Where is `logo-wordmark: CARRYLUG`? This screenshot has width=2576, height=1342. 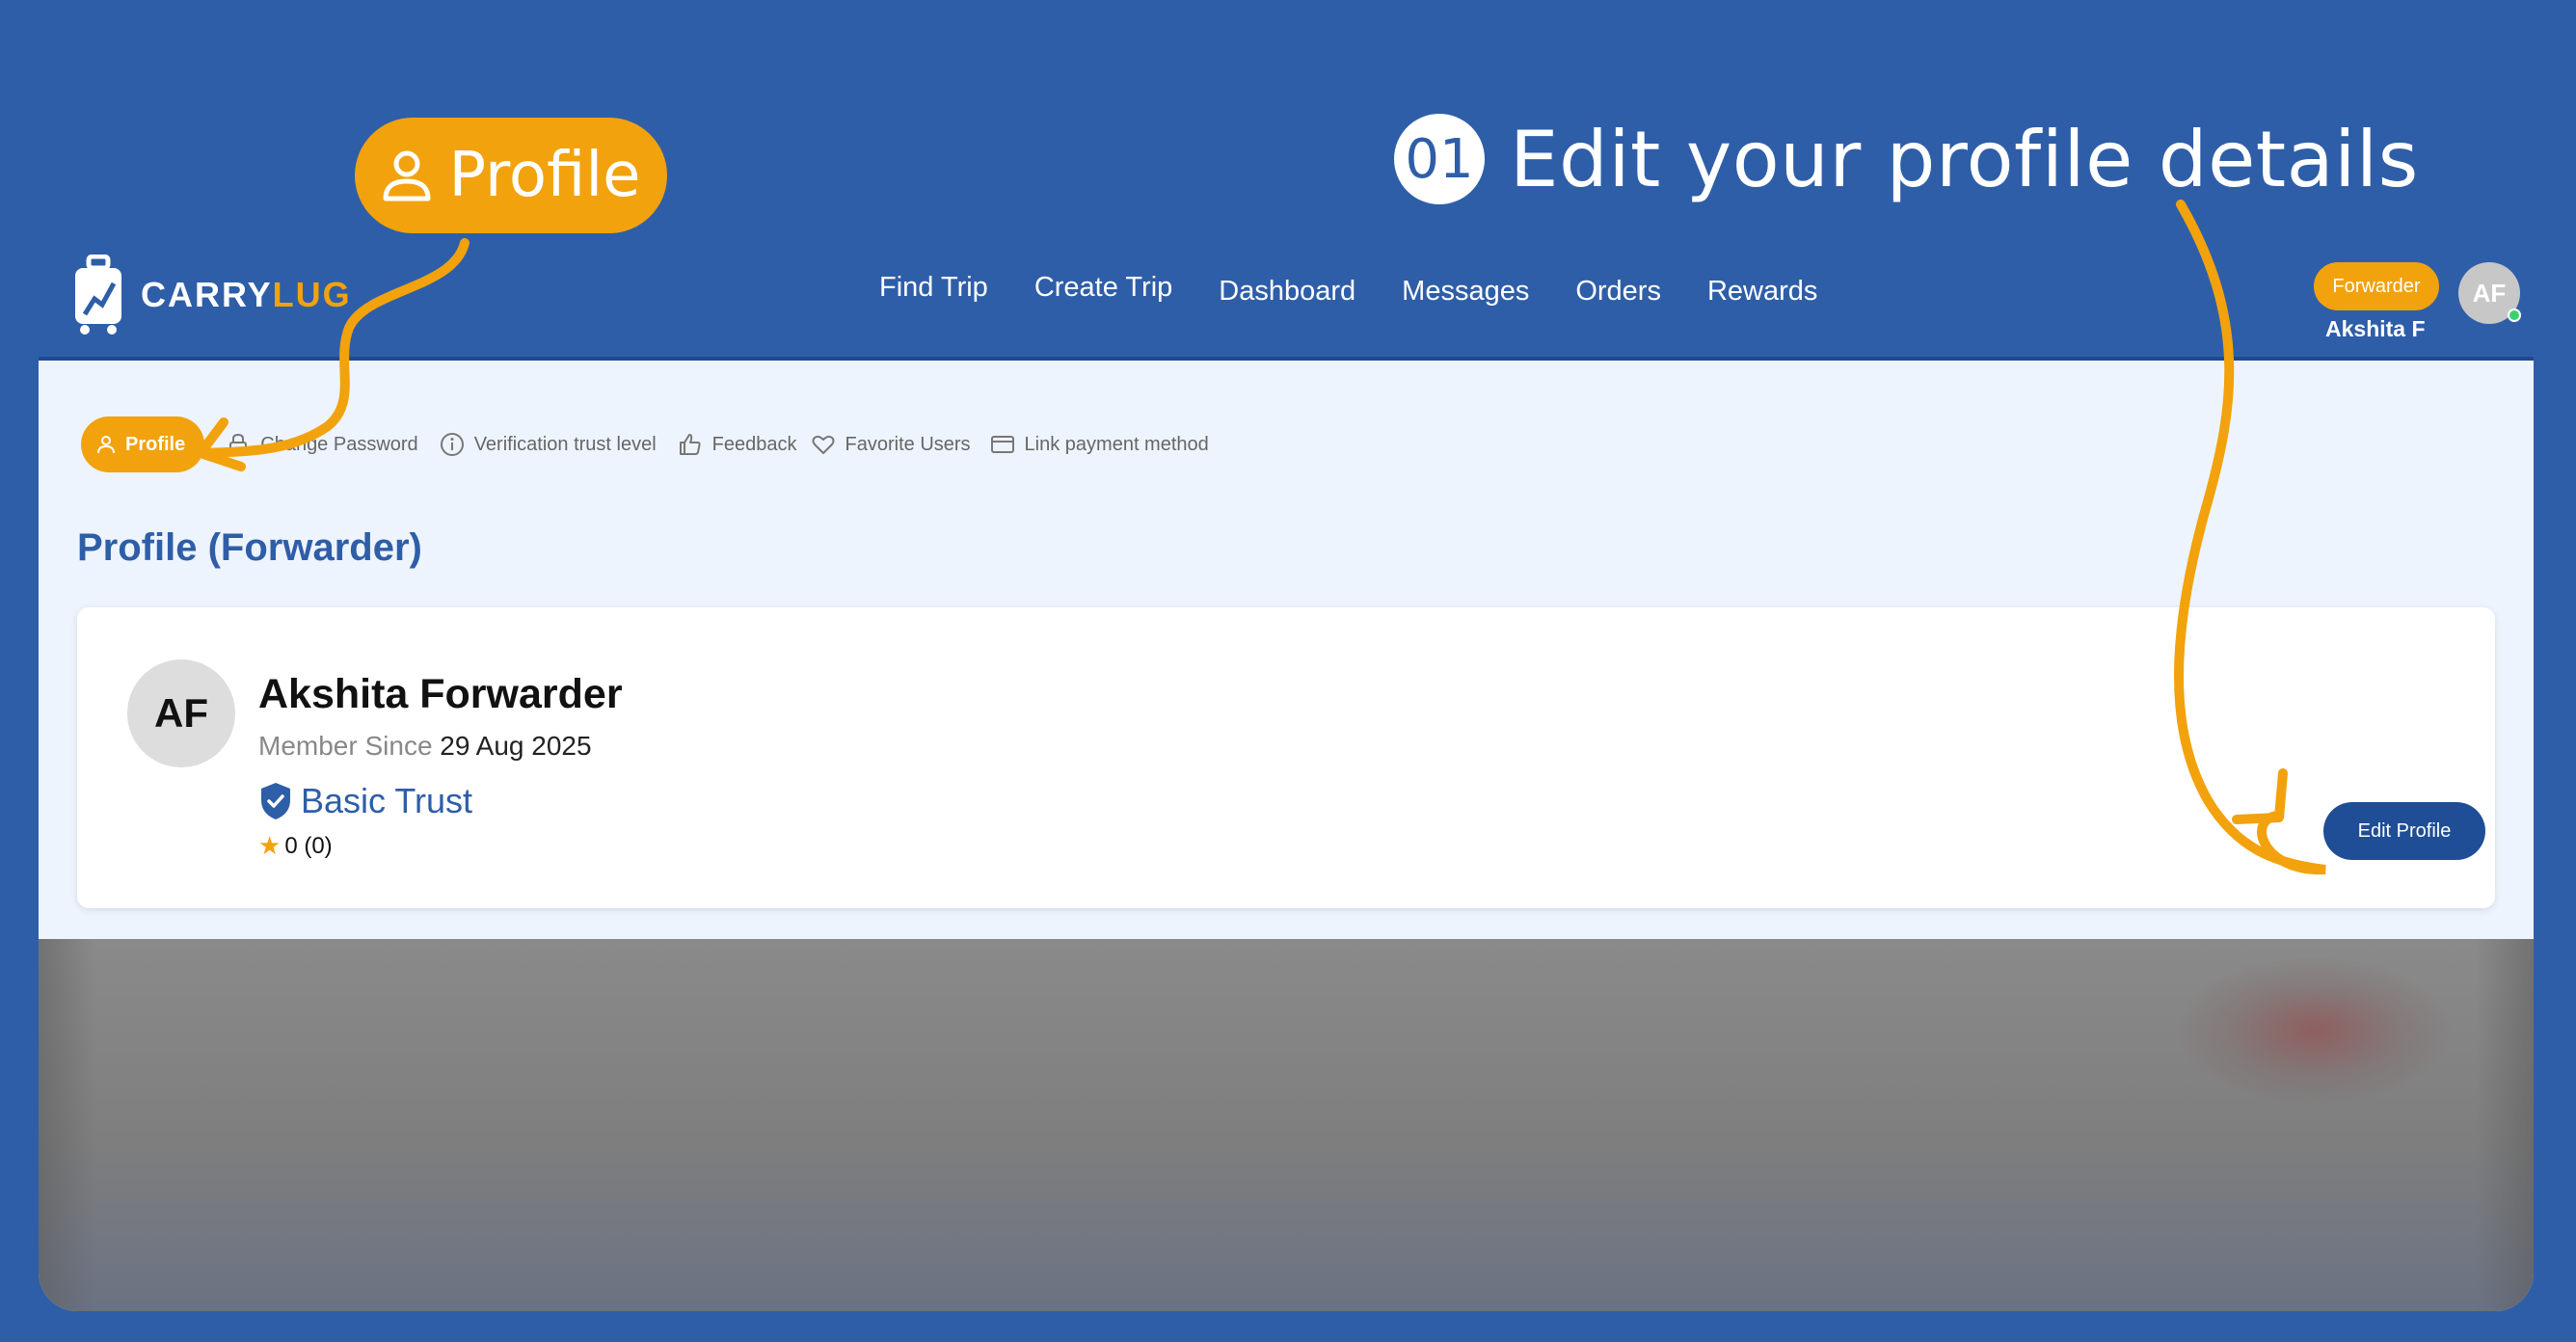 logo-wordmark: CARRYLUG is located at coordinates (247, 294).